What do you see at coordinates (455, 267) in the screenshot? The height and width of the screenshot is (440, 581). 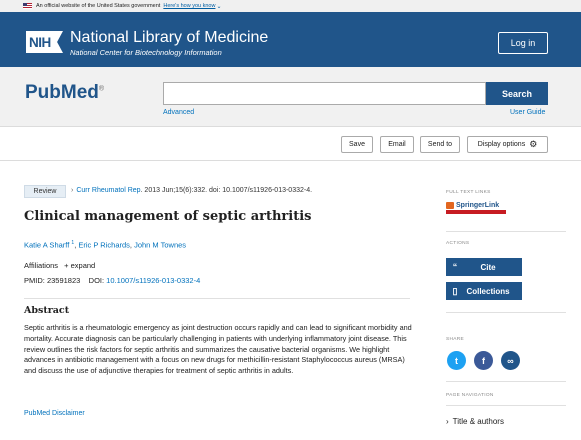 I see `quote-icon: “` at bounding box center [455, 267].